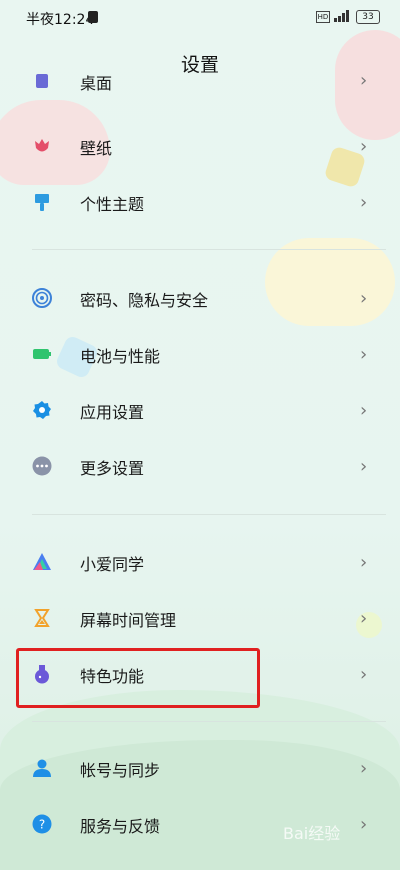  Describe the element at coordinates (42, 145) in the screenshot. I see `tulip-icon` at that location.